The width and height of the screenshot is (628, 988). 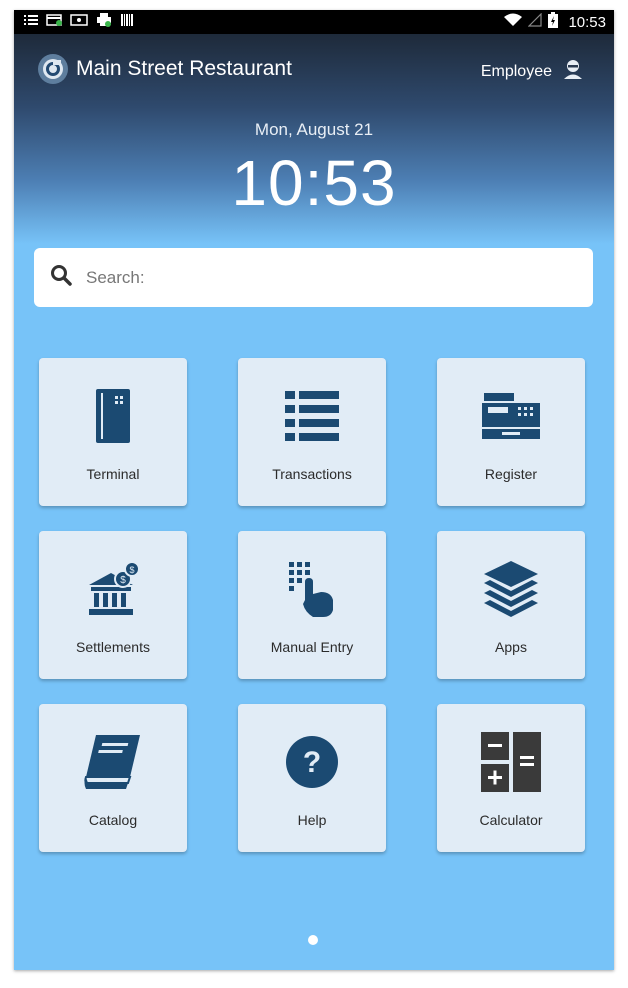 I want to click on tile-register: Register, so click(x=511, y=432).